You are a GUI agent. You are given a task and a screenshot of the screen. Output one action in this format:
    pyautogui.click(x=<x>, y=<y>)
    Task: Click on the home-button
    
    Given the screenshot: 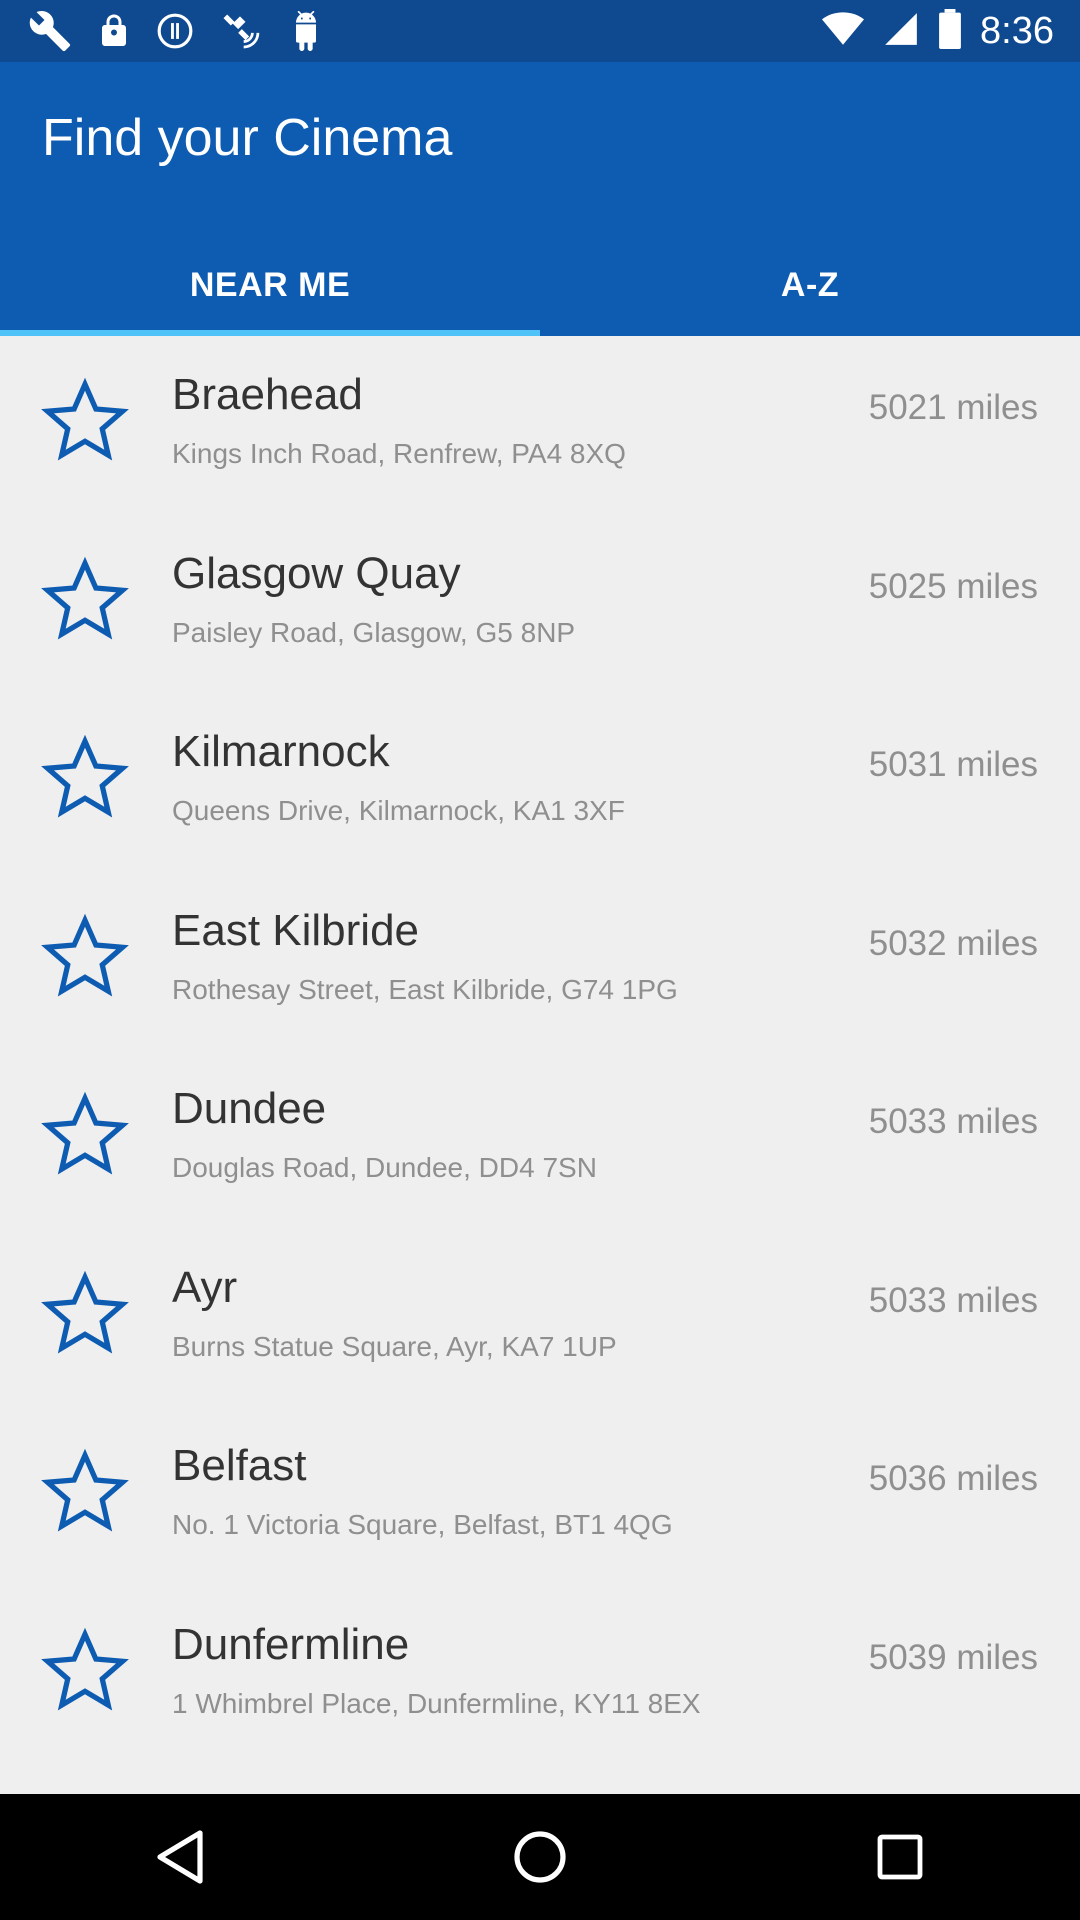 What is the action you would take?
    pyautogui.click(x=540, y=1857)
    